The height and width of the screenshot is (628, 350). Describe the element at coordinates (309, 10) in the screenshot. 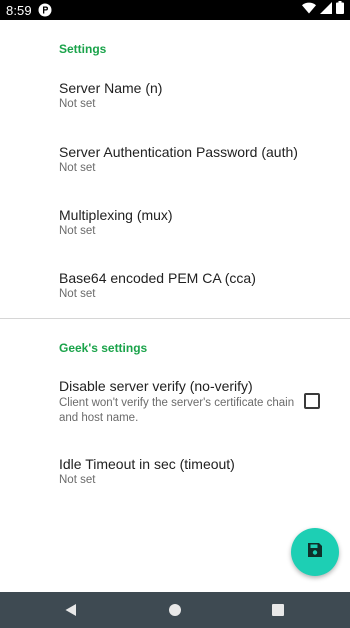

I see `wifi-icon` at that location.